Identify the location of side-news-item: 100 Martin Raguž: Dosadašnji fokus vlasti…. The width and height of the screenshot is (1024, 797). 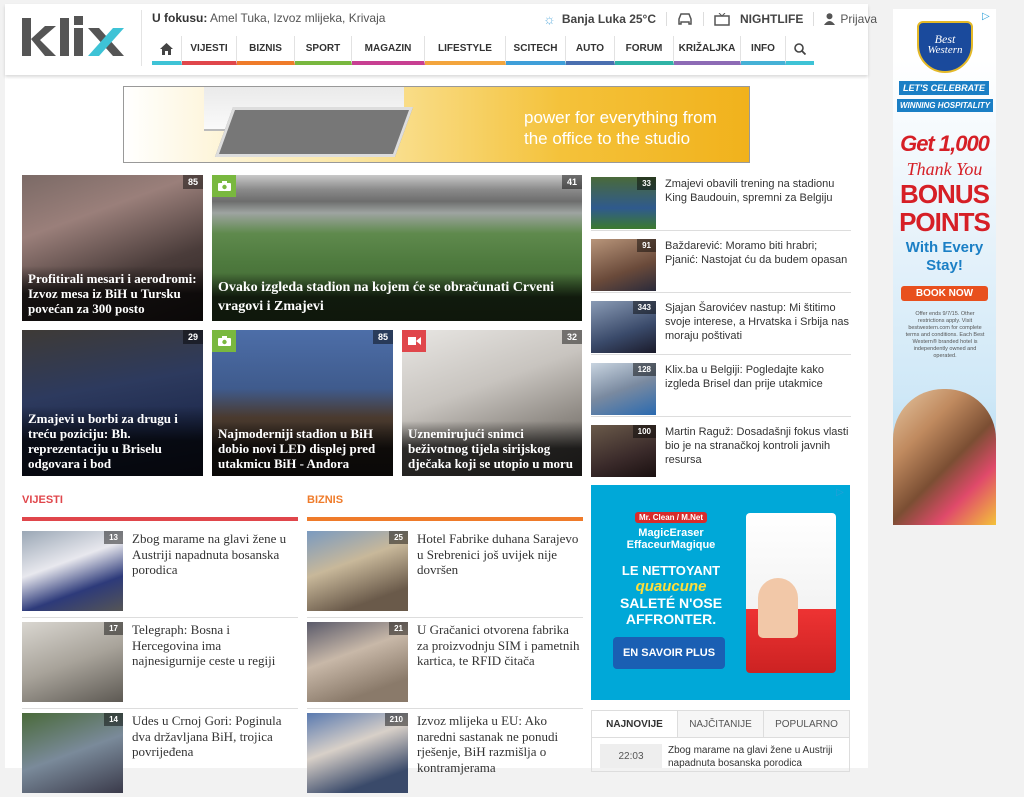
(721, 451).